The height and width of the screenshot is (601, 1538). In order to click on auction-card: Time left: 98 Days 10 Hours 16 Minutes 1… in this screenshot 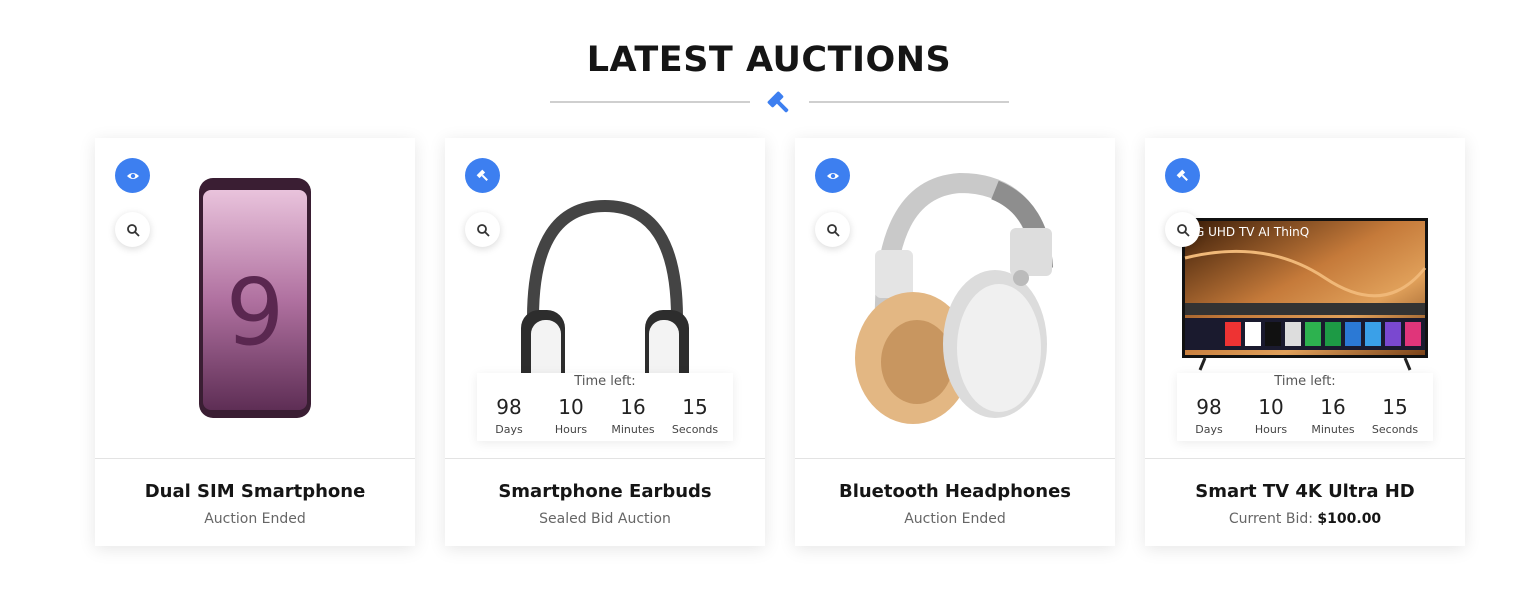, I will do `click(605, 342)`.